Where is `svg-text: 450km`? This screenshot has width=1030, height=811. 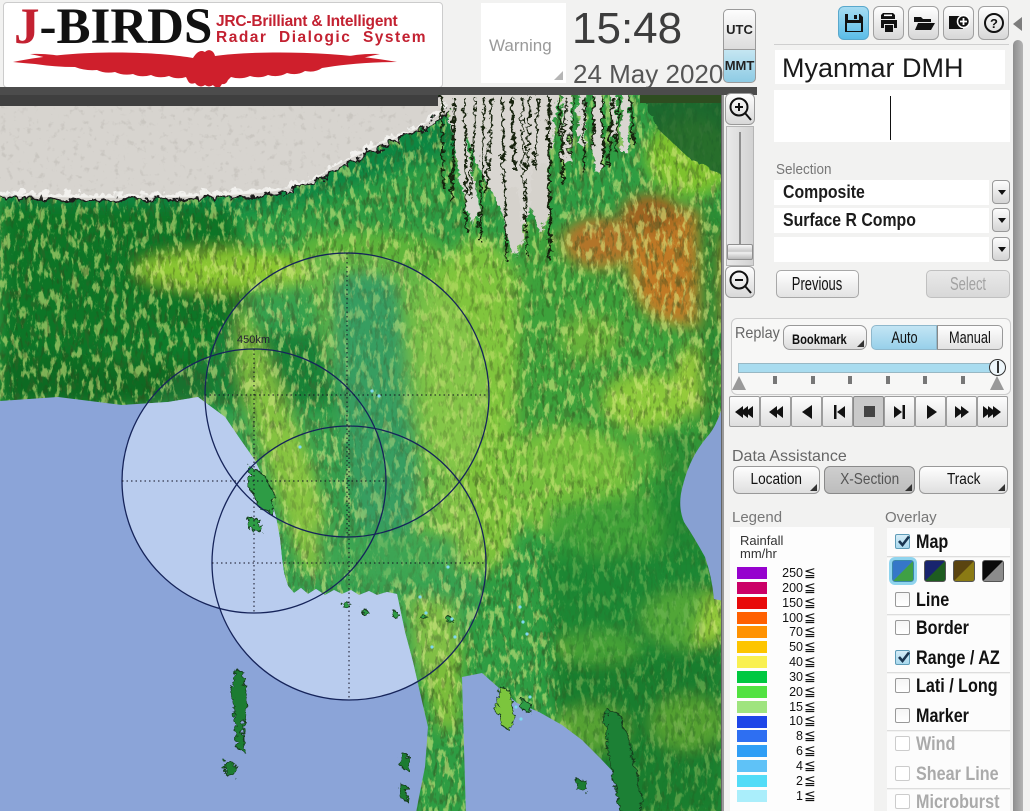
svg-text: 450km is located at coordinates (253, 340).